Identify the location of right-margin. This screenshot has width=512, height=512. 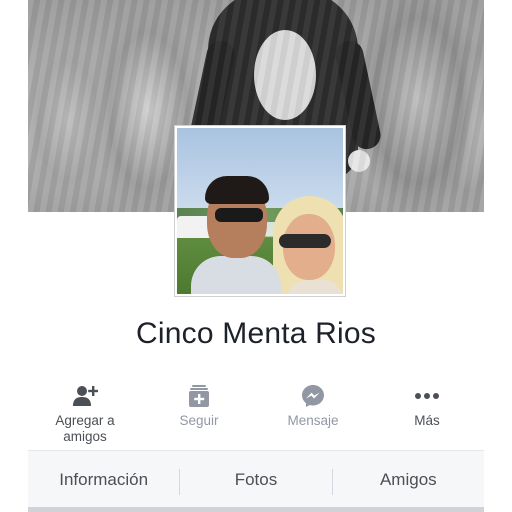
(498, 256).